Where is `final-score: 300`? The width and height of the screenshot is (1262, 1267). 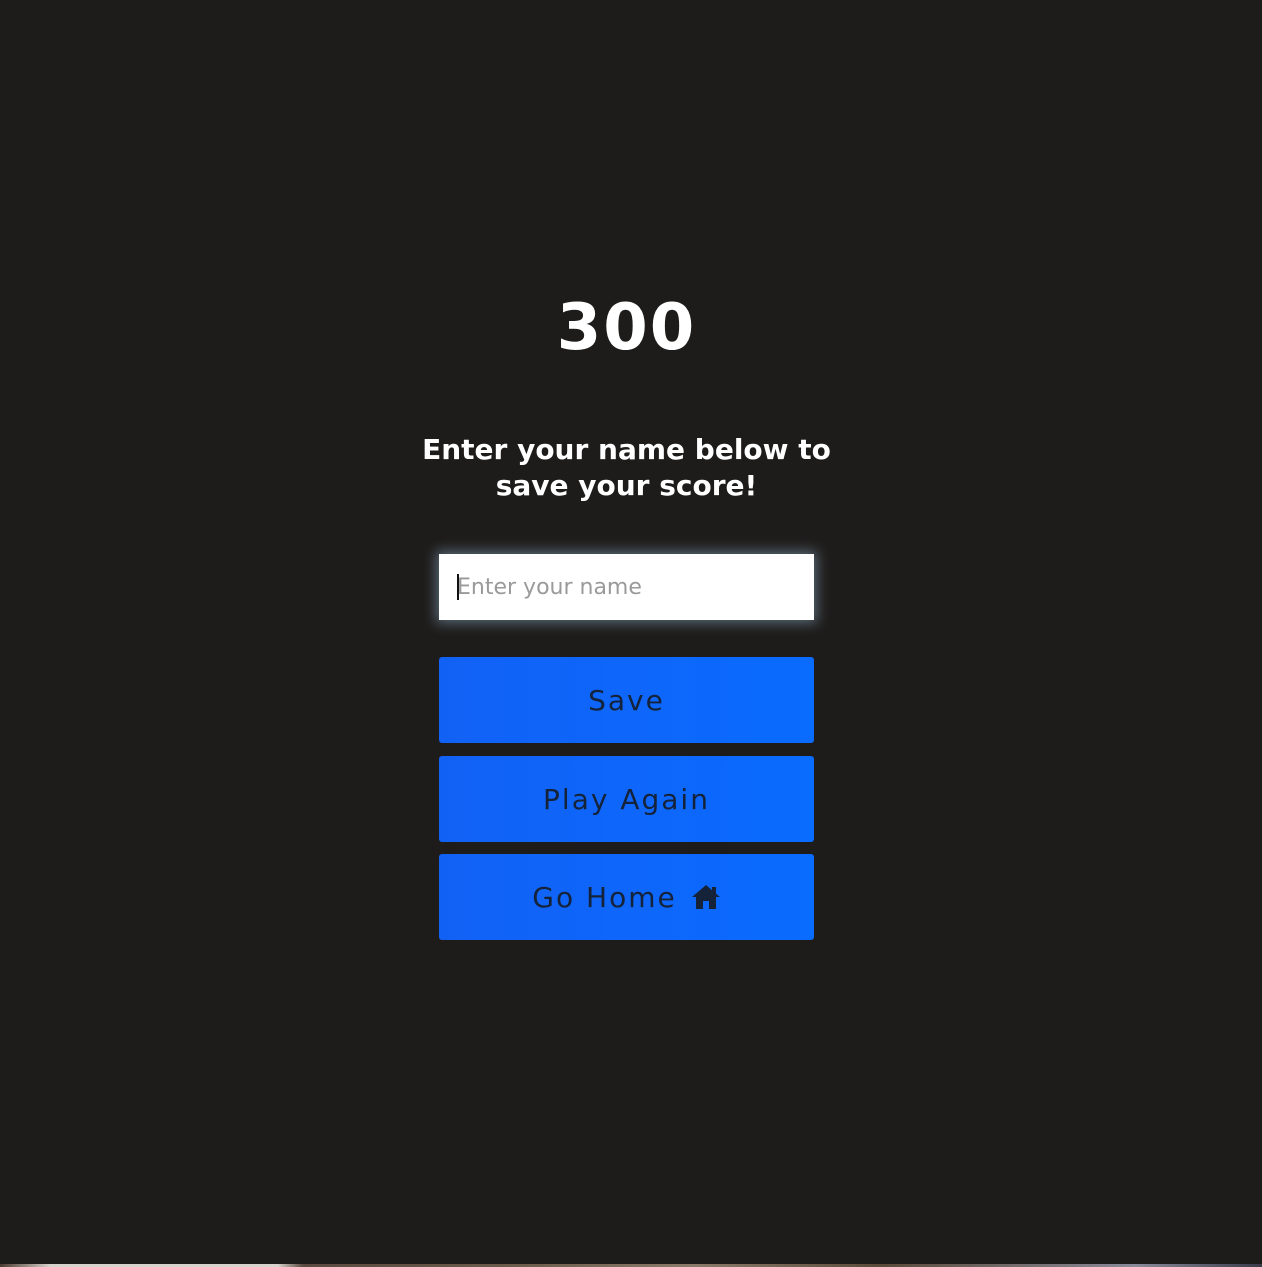 final-score: 300 is located at coordinates (626, 328).